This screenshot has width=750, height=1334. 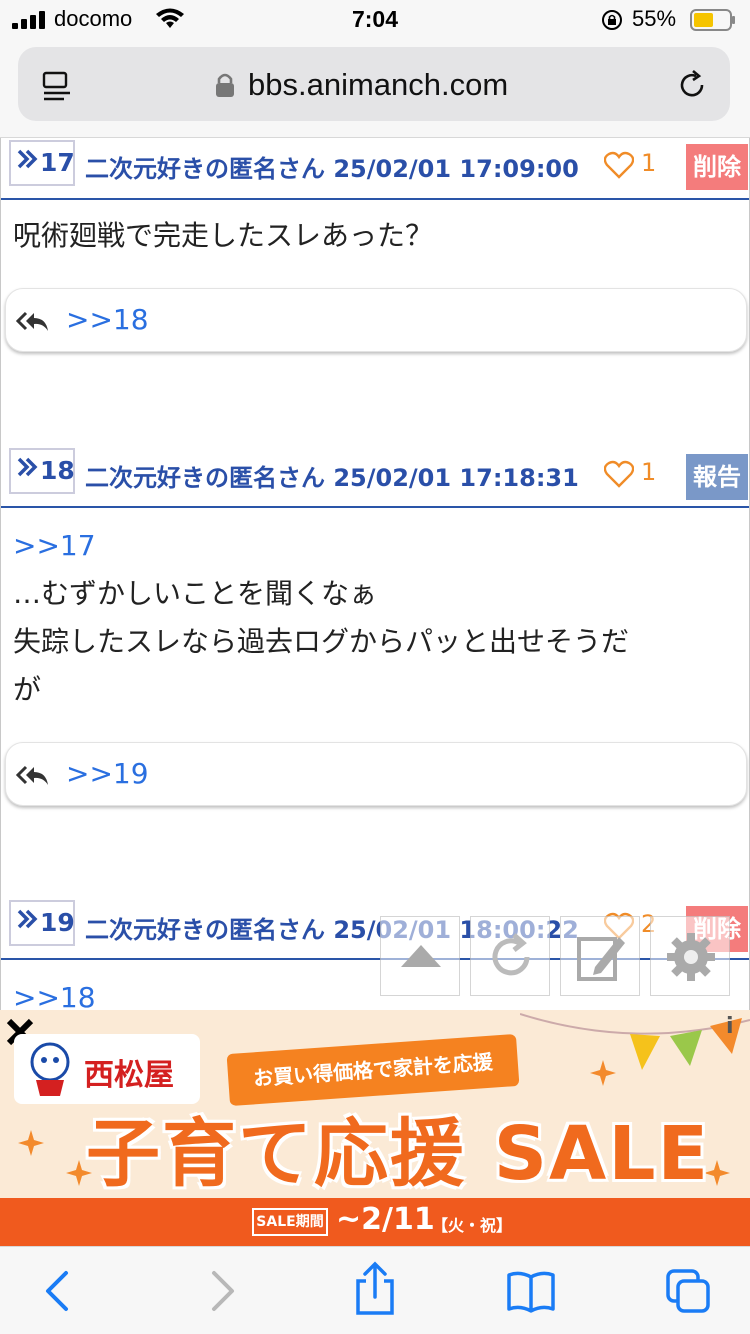 What do you see at coordinates (612, 20) in the screenshot?
I see `orientation-lock-icon` at bounding box center [612, 20].